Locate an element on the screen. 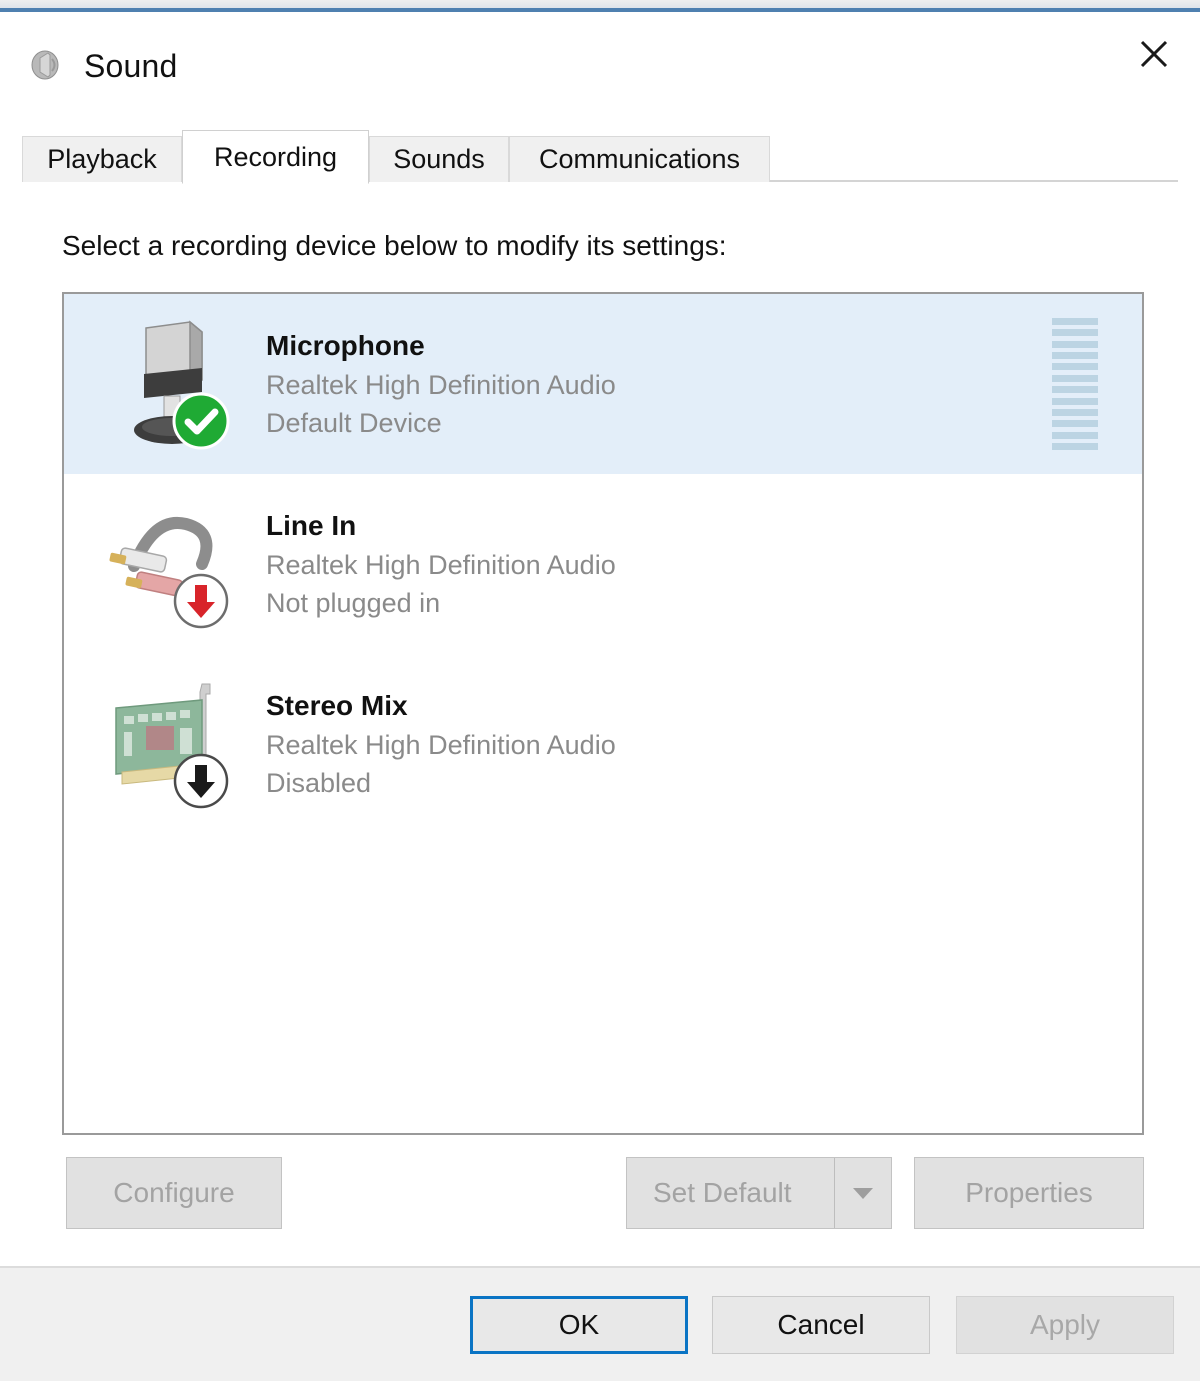 Image resolution: width=1200 pixels, height=1381 pixels. tab-sounds-label: Sounds is located at coordinates (439, 159).